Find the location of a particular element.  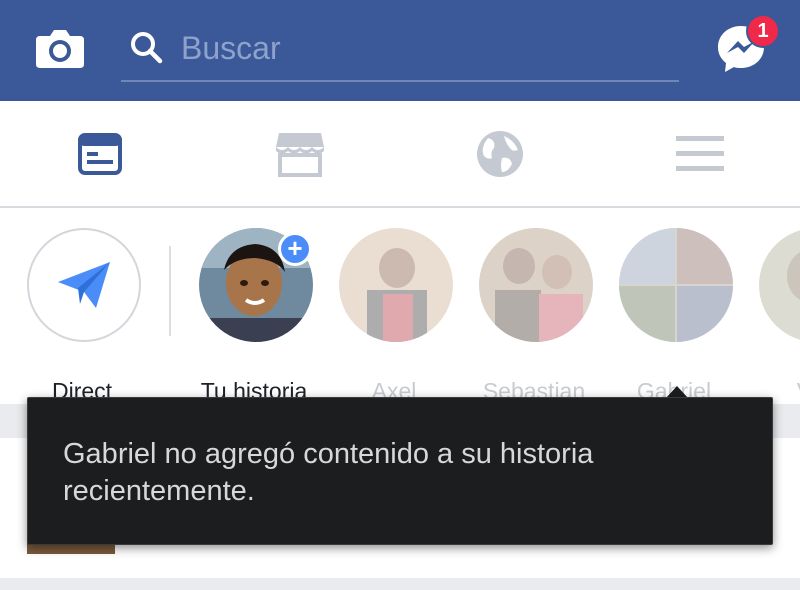

paper-plane-icon is located at coordinates (84, 285).